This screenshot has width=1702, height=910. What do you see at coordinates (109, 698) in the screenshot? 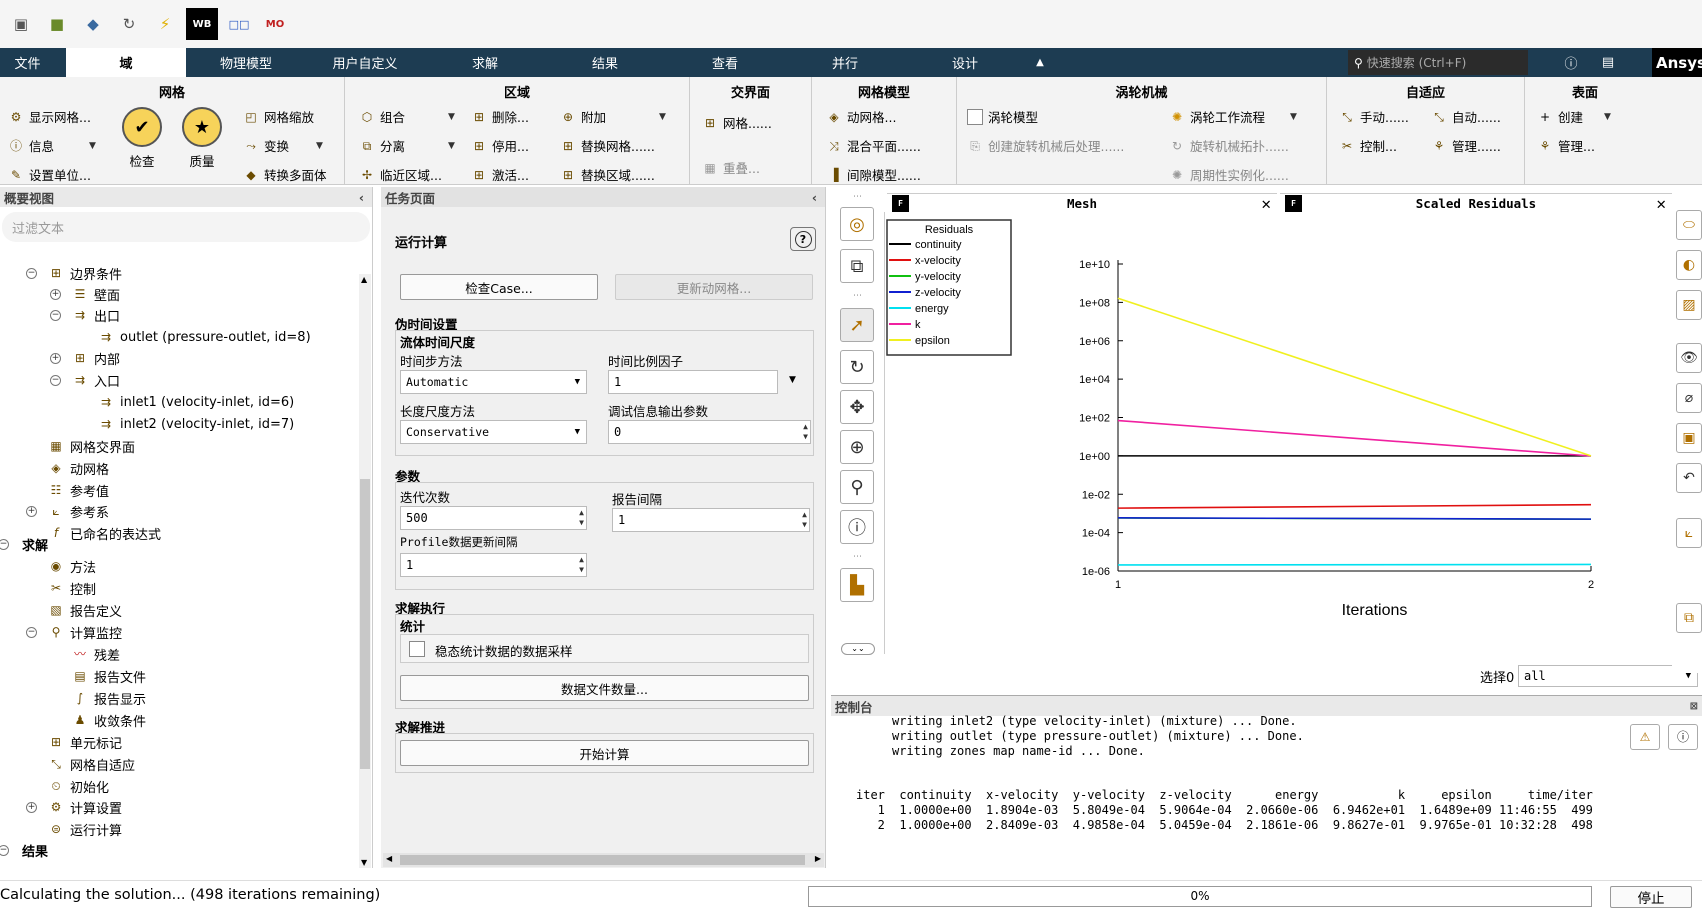
I see `tree-node-report-plots: ∫ 报告显示` at bounding box center [109, 698].